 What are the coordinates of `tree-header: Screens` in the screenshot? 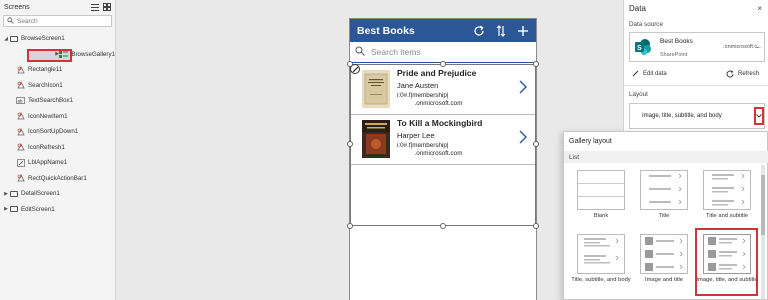 It's located at (57, 7).